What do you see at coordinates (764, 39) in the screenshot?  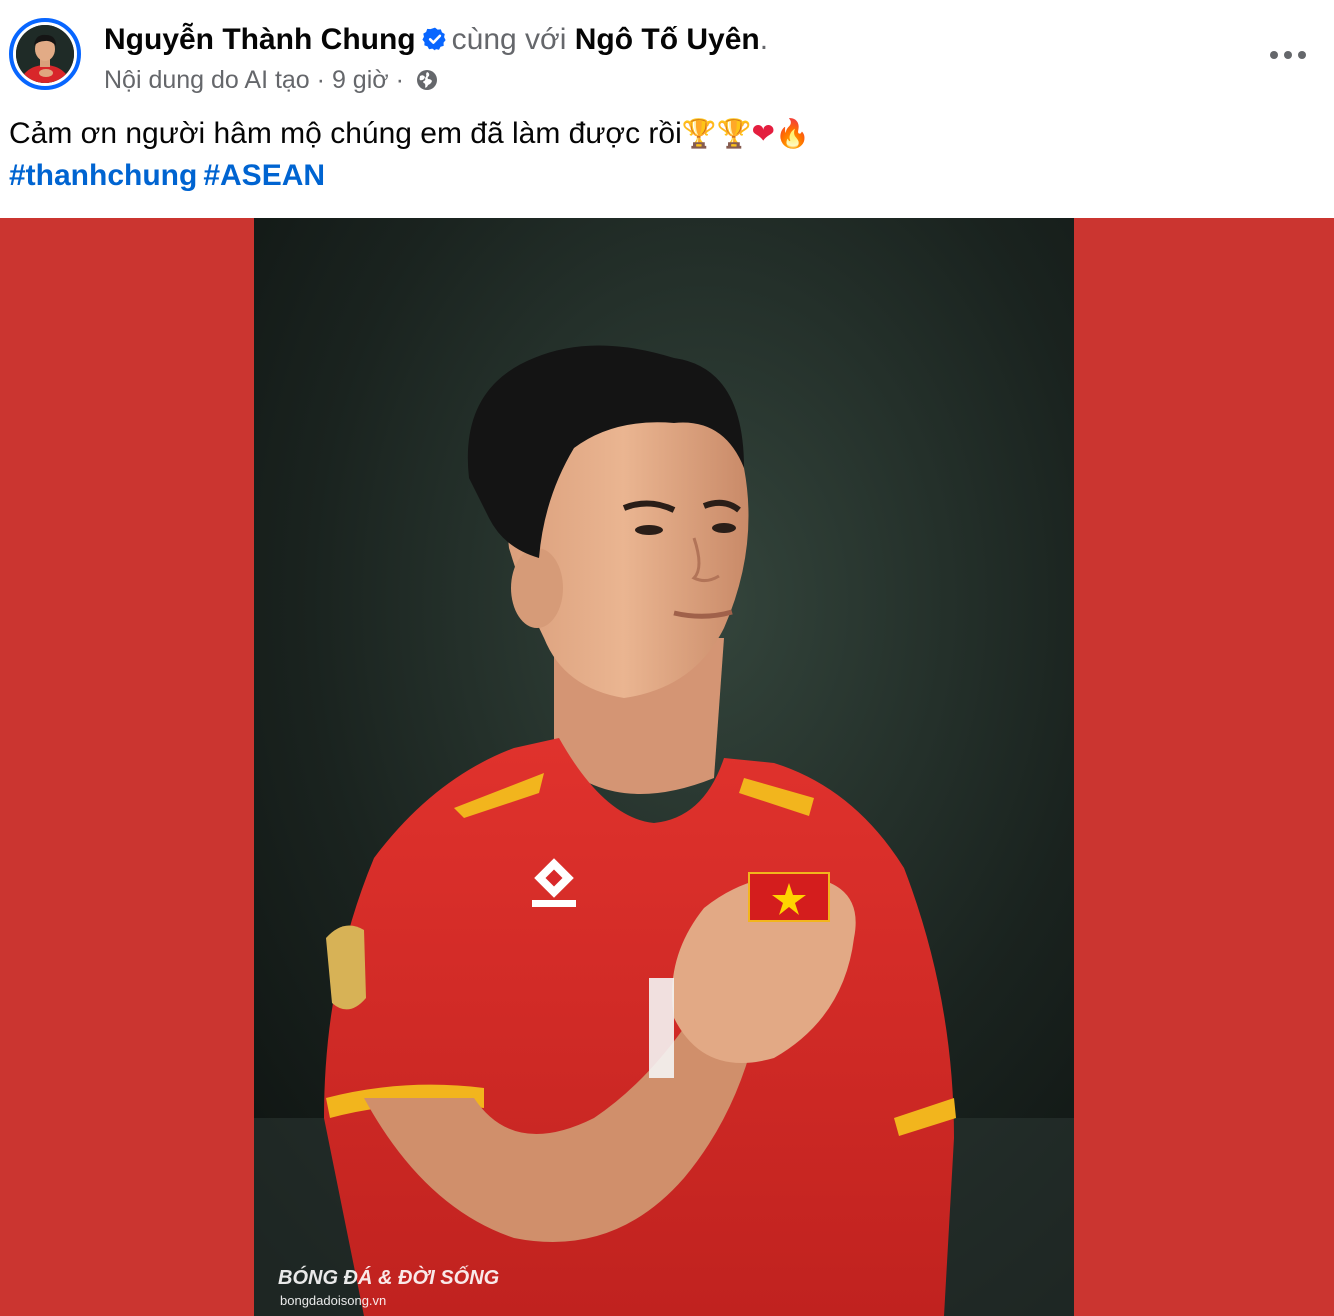 I see `tagged-suffix: .` at bounding box center [764, 39].